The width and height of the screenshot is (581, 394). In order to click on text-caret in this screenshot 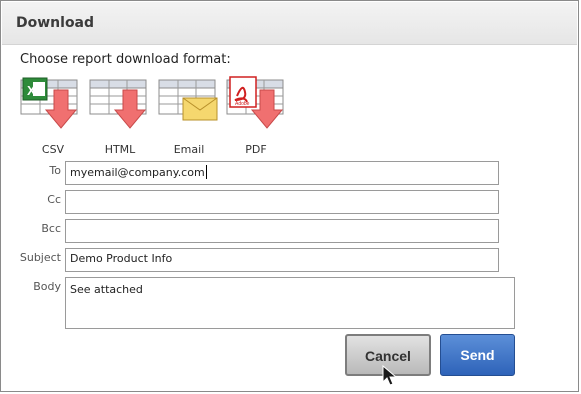, I will do `click(206, 172)`.